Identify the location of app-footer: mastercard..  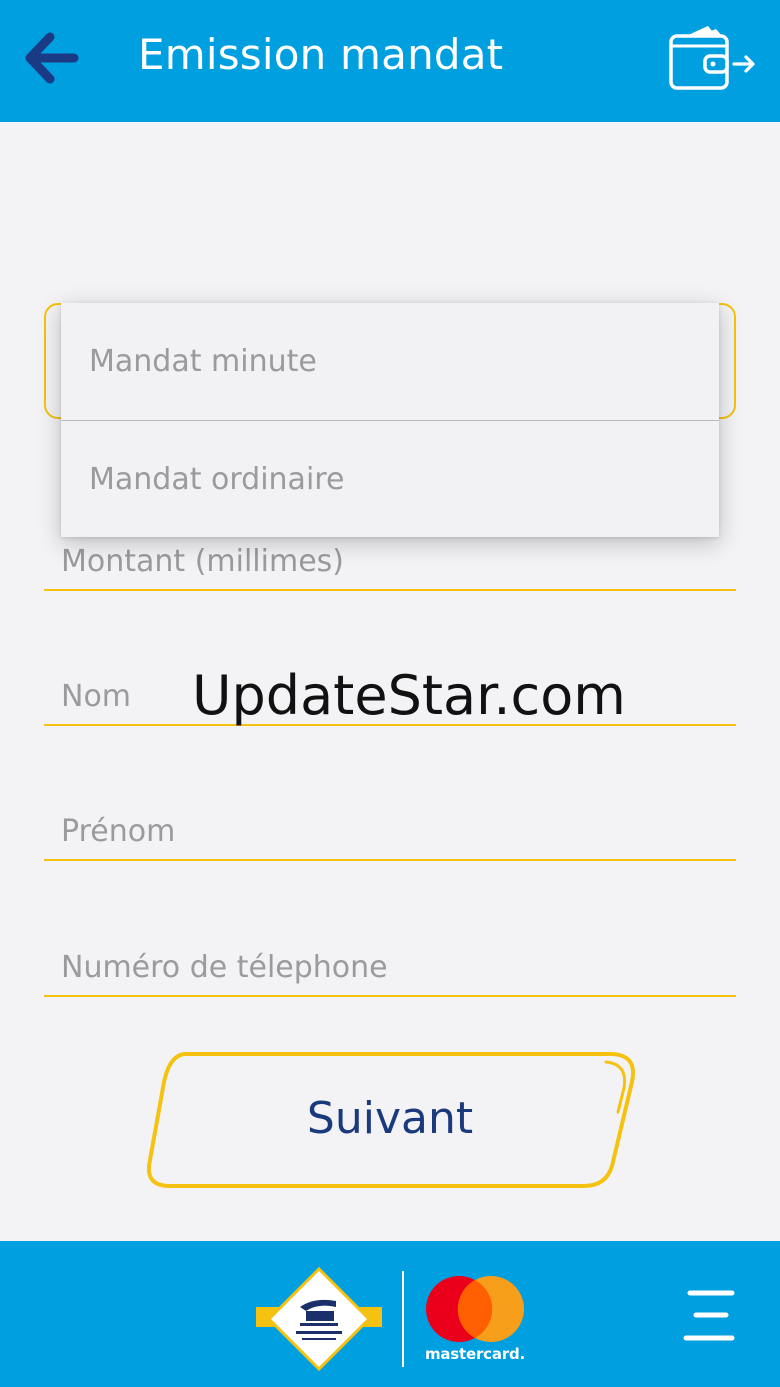
(390, 1314).